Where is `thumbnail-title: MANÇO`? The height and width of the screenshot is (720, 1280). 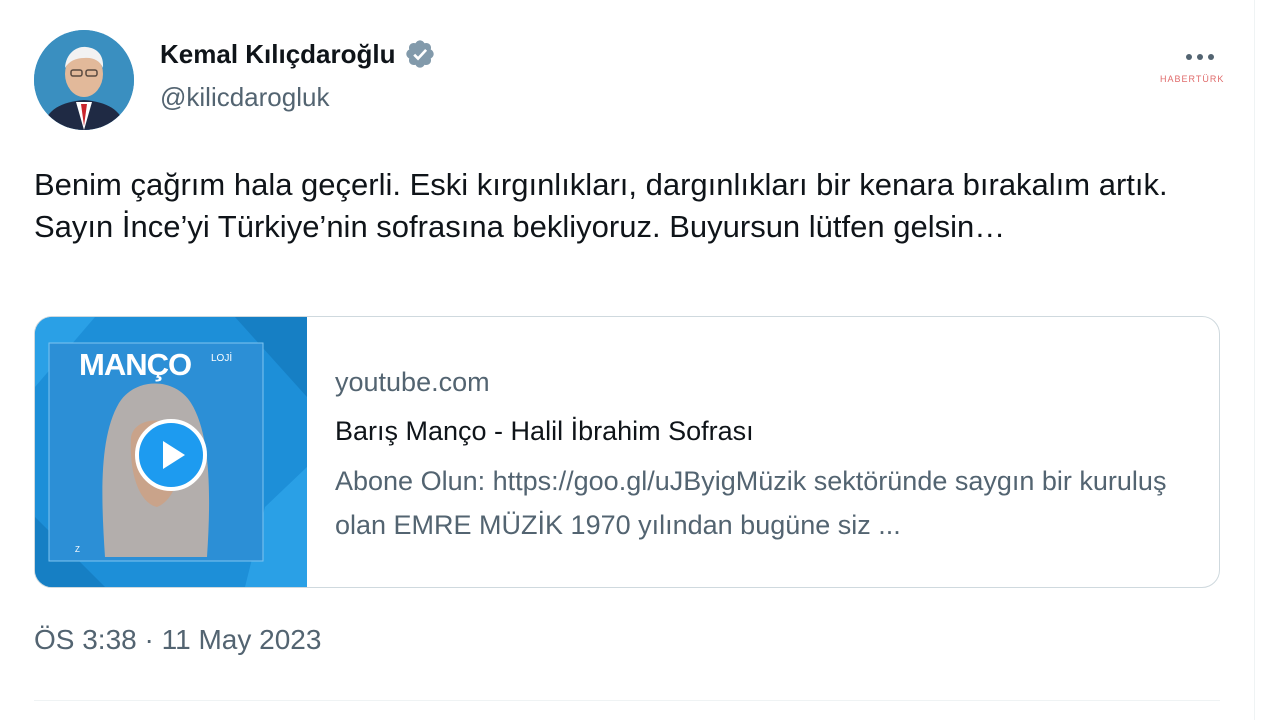
thumbnail-title: MANÇO is located at coordinates (135, 364).